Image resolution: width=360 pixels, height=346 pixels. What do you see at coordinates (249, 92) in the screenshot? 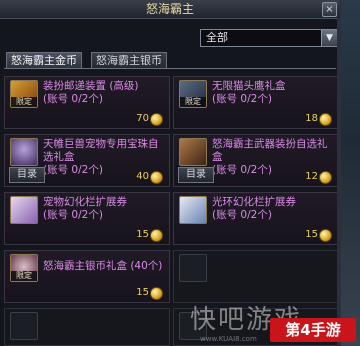
I see `item-name: 无限猫头鹰礼盒 (账号 0/2个)` at bounding box center [249, 92].